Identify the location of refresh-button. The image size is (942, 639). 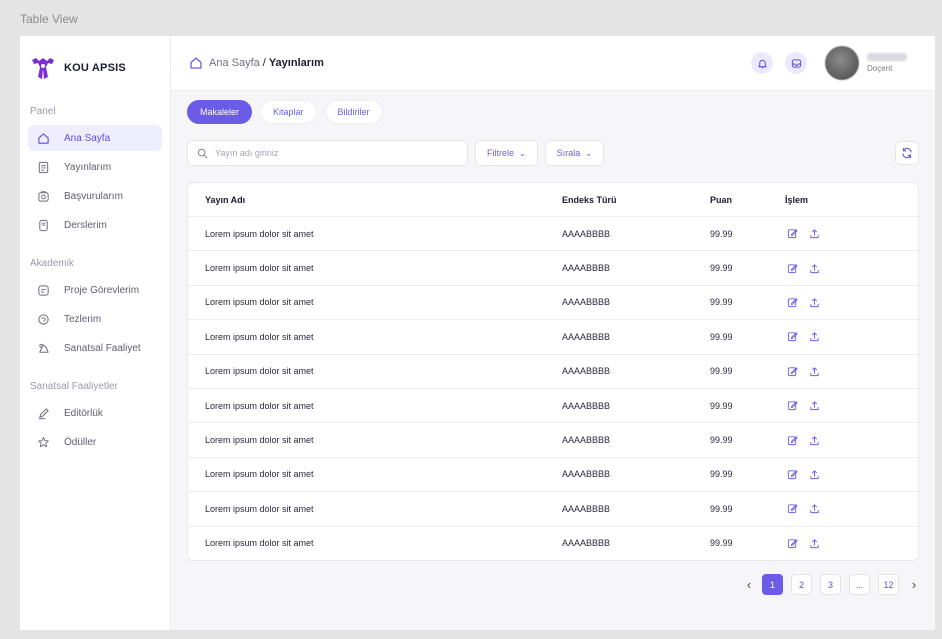
(907, 153).